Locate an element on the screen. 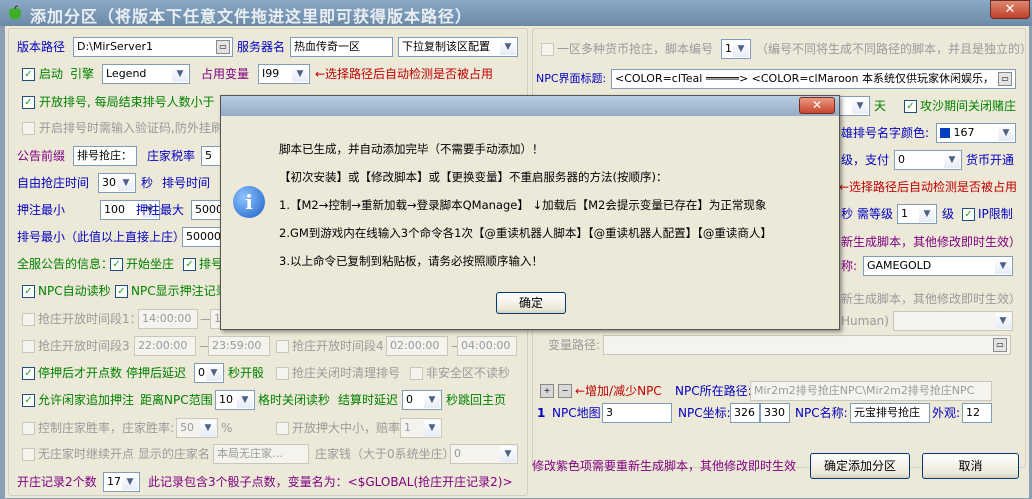  add-icon: + is located at coordinates (547, 391).